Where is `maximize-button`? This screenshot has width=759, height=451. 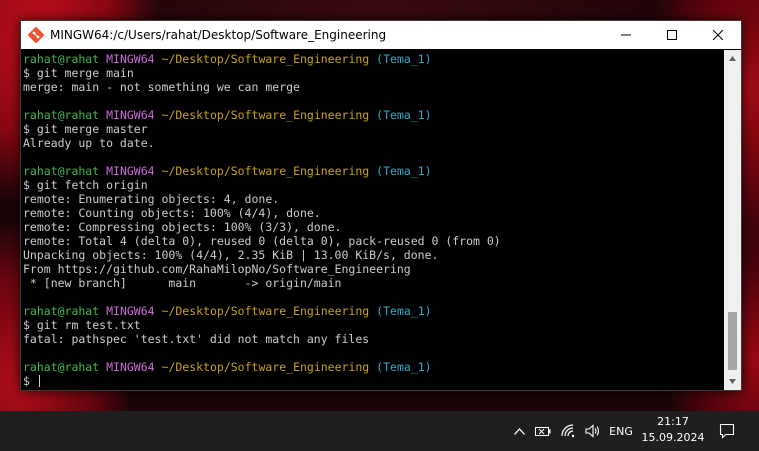
maximize-button is located at coordinates (672, 35).